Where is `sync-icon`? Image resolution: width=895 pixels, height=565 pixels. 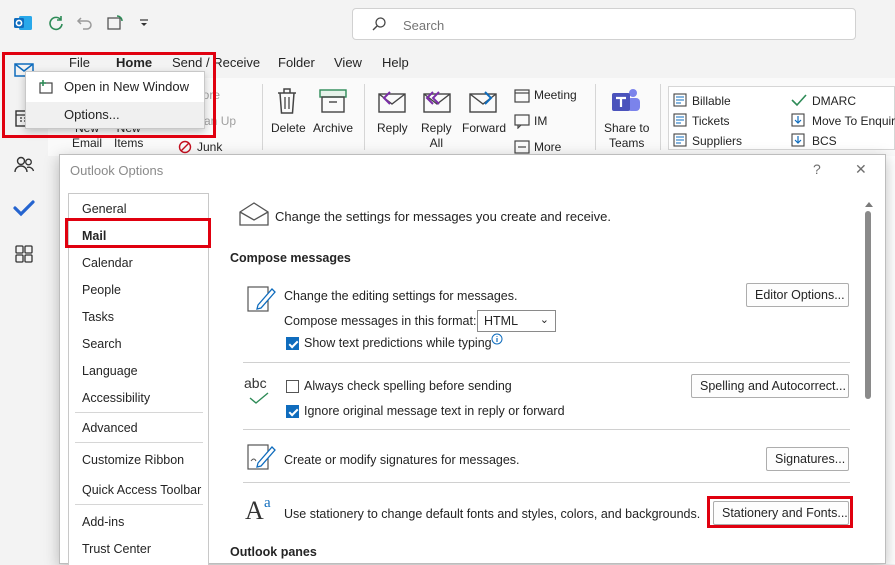
sync-icon is located at coordinates (56, 23).